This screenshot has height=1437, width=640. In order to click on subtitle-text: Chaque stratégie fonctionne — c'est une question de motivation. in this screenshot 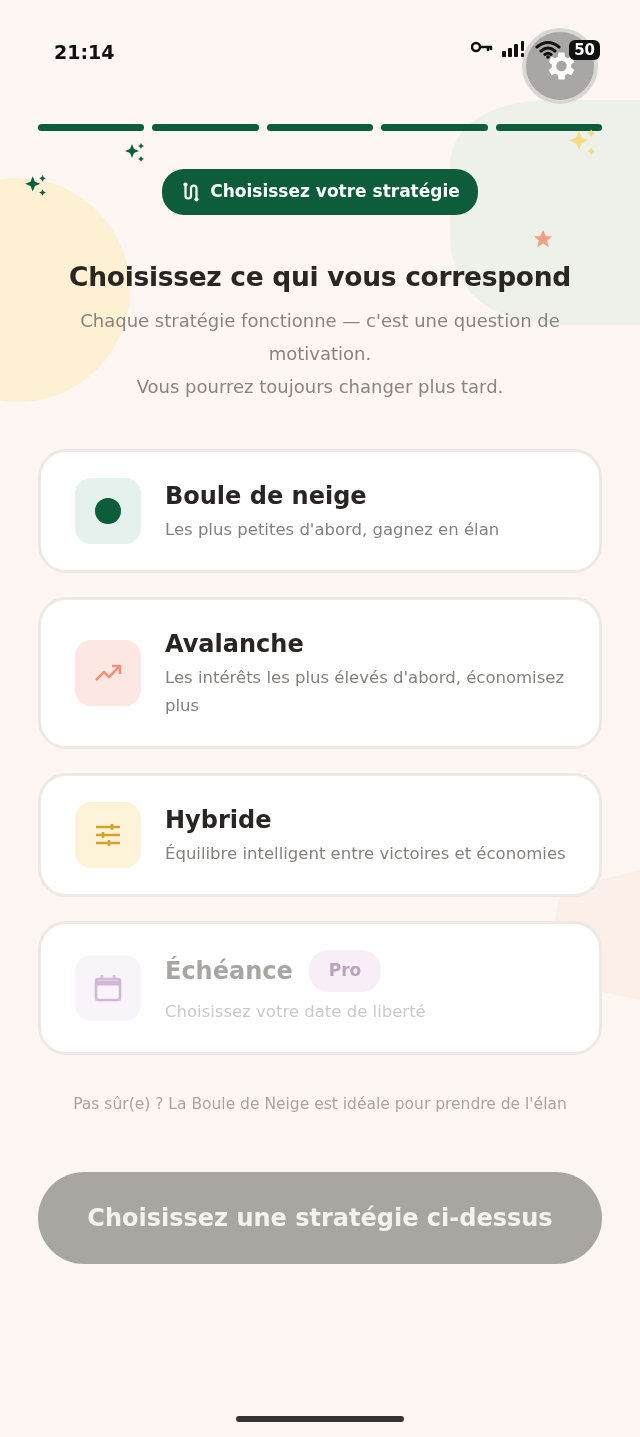, I will do `click(320, 338)`.